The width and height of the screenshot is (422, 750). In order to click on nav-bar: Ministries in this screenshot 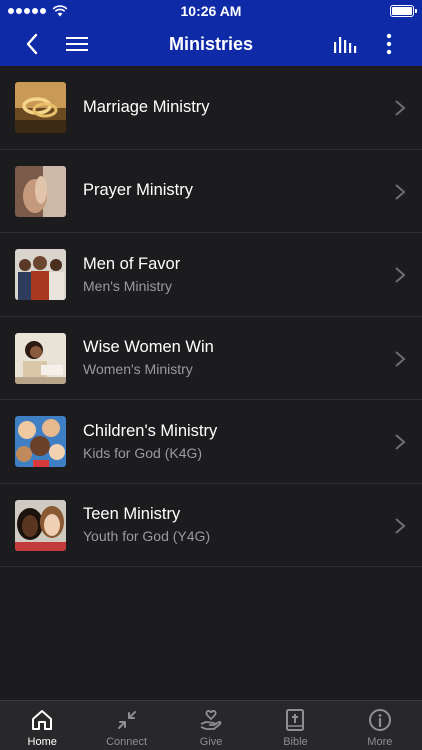, I will do `click(211, 44)`.